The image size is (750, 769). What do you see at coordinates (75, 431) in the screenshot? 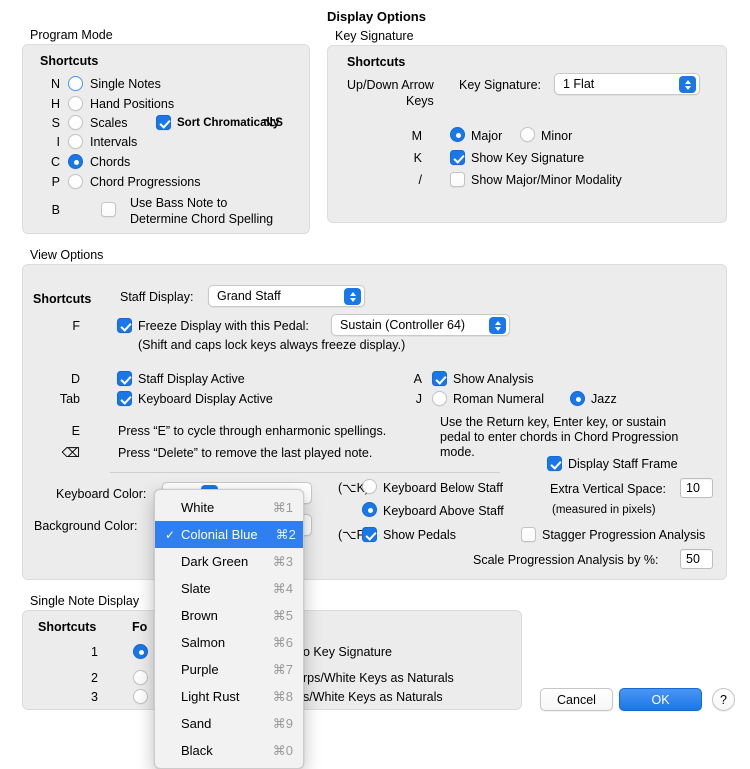
I see `shortcut-key-enharmonic: E` at bounding box center [75, 431].